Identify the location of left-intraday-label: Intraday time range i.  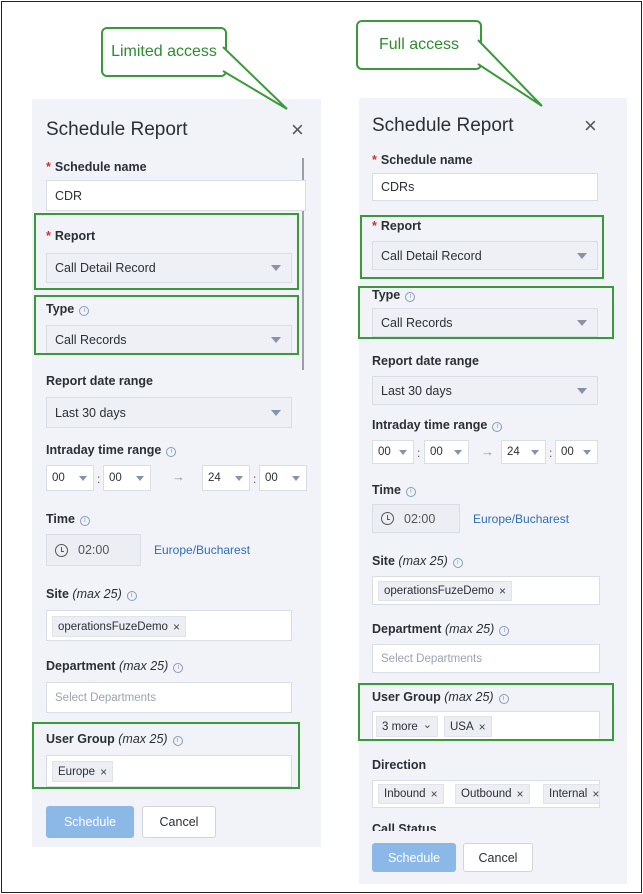
(111, 450).